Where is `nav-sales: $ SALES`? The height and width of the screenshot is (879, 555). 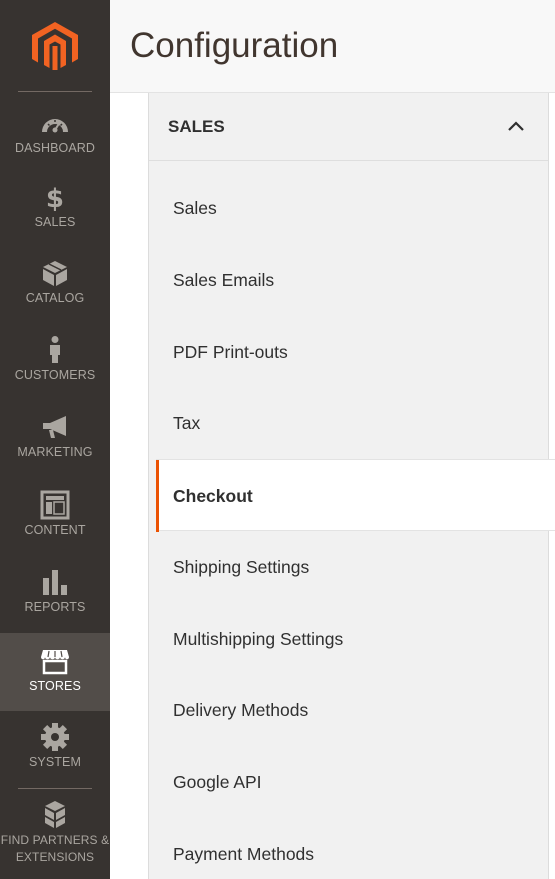 nav-sales: $ SALES is located at coordinates (55, 207).